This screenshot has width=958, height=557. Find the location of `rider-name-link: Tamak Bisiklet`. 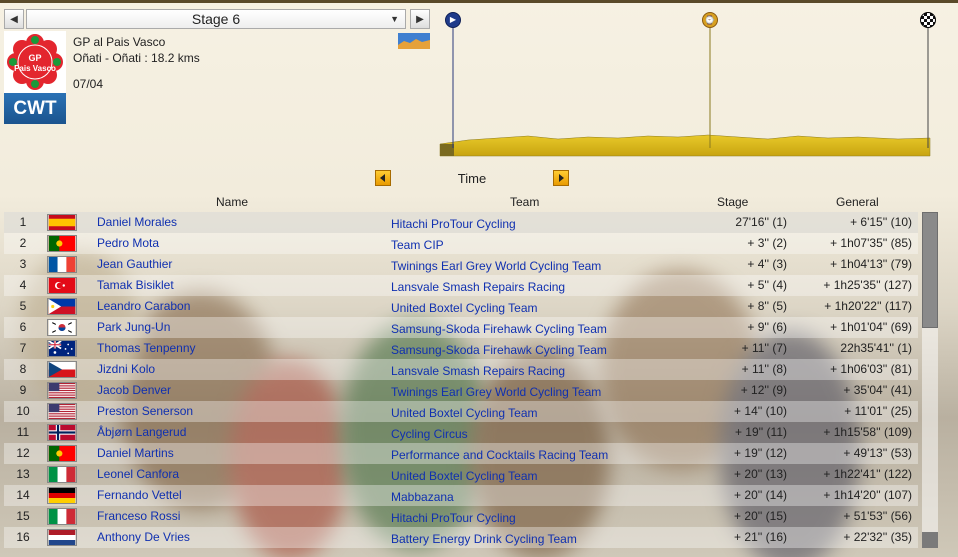

rider-name-link: Tamak Bisiklet is located at coordinates (135, 285).